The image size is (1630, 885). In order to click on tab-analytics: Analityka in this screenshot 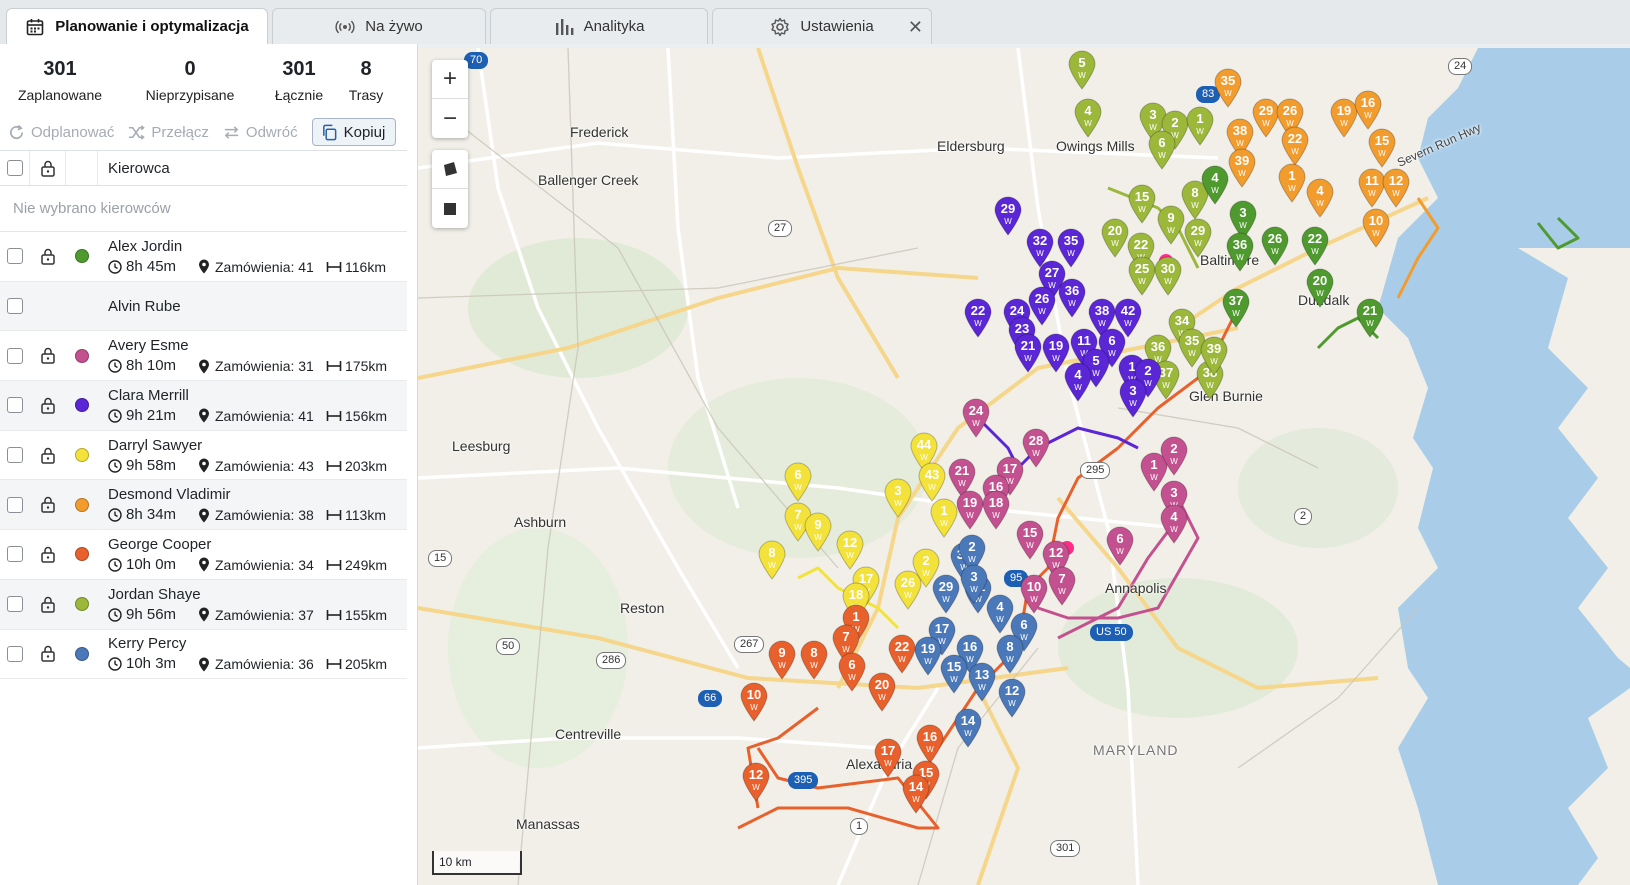, I will do `click(599, 26)`.